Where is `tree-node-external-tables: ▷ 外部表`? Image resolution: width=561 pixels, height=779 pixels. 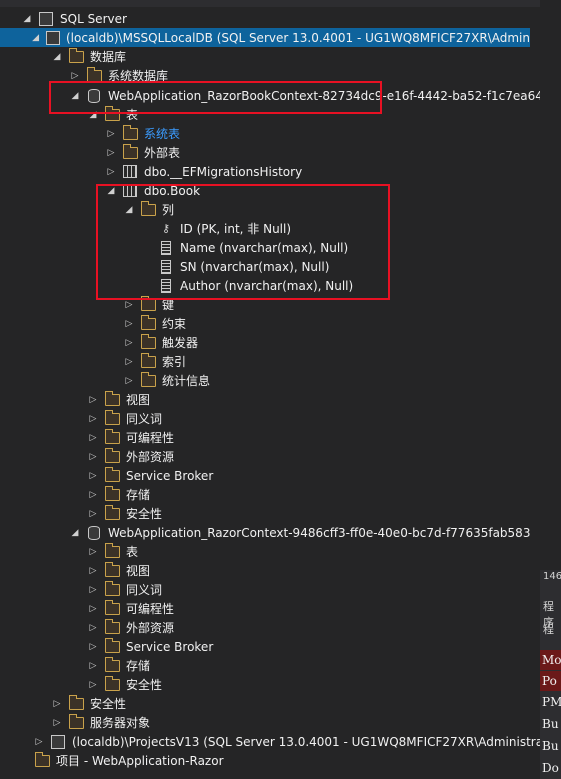 tree-node-external-tables: ▷ 外部表 is located at coordinates (143, 152).